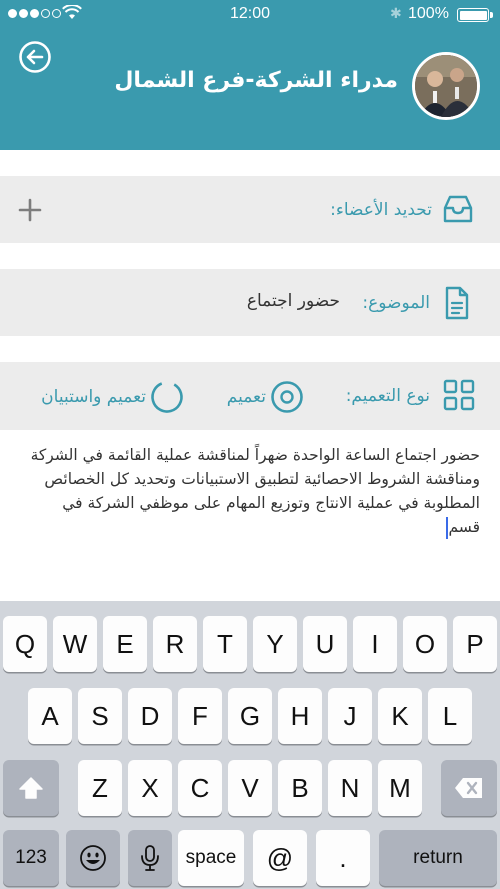  Describe the element at coordinates (475, 644) in the screenshot. I see `key-p: P` at that location.